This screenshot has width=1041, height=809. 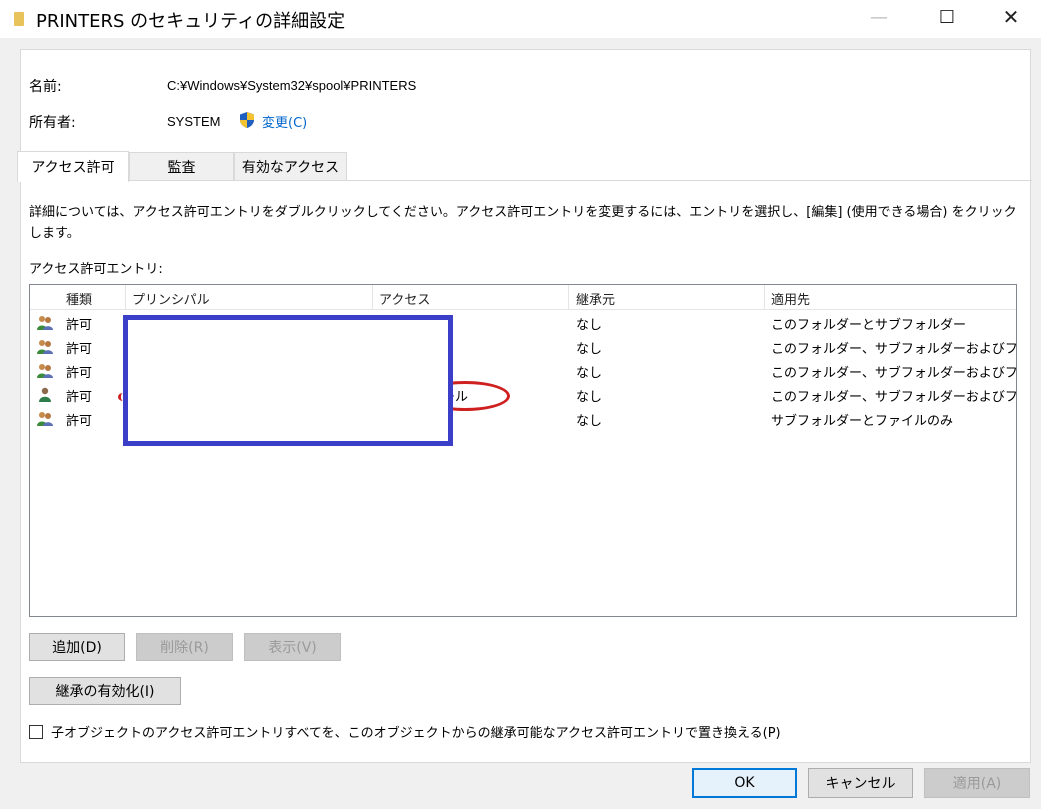 I want to click on minimize-button: —, so click(x=879, y=17).